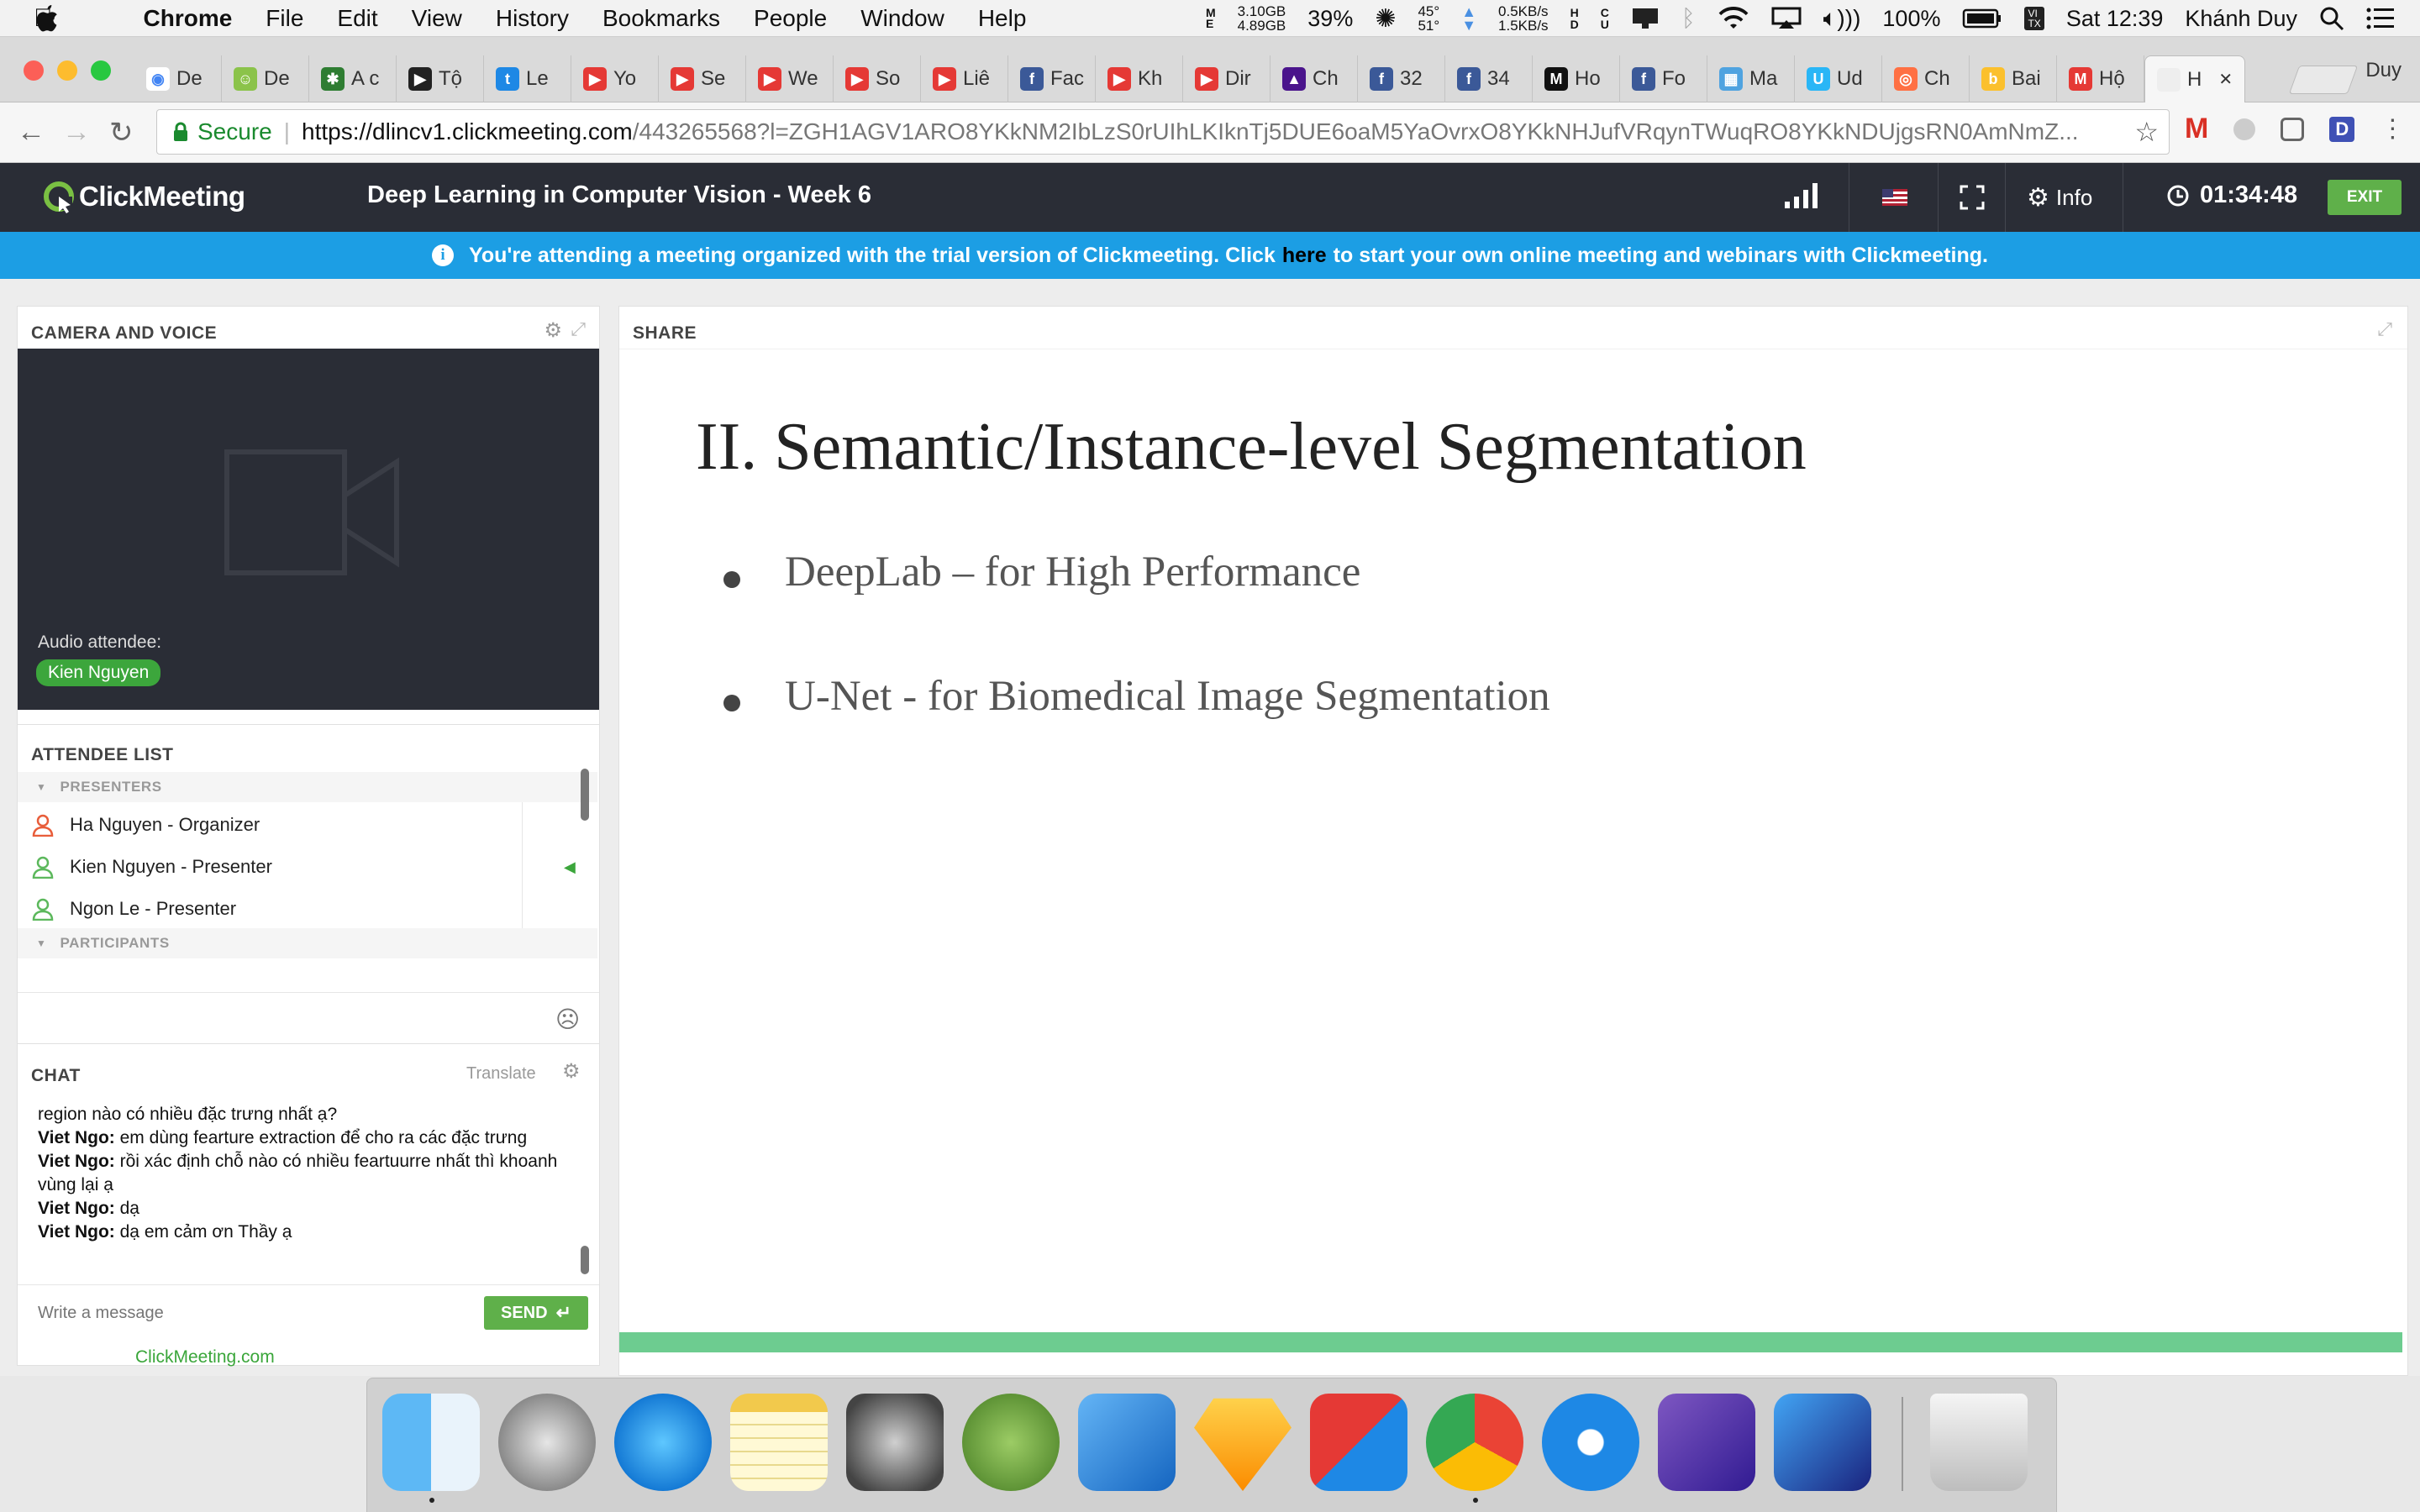  Describe the element at coordinates (2293, 129) in the screenshot. I see `lightbulb-extension-icon` at that location.